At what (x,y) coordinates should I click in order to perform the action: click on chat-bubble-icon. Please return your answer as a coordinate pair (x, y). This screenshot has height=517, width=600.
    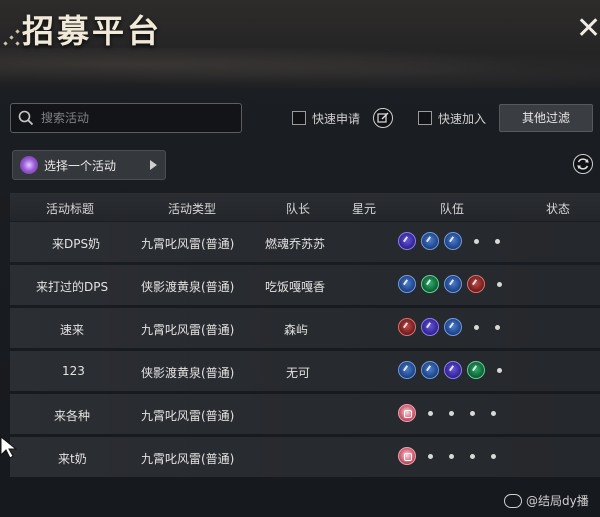
    Looking at the image, I should click on (513, 500).